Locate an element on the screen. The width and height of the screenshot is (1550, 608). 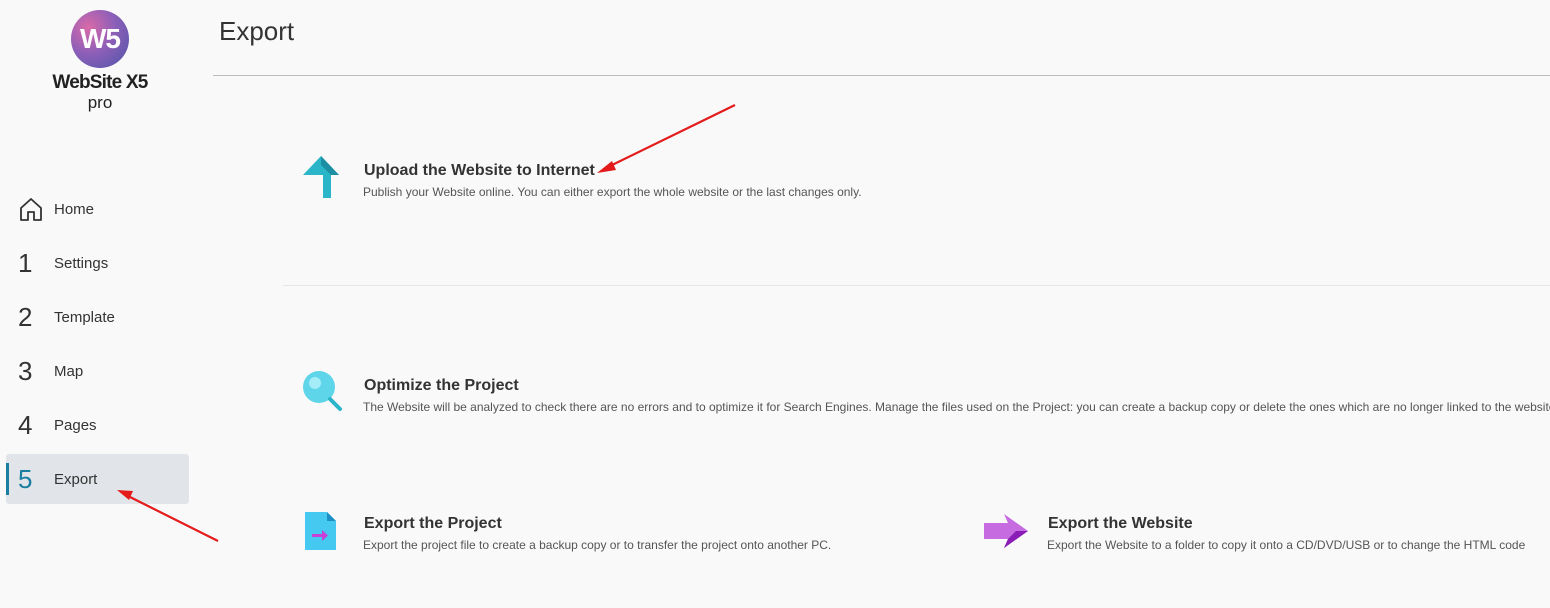
export-project-title: Export the Project is located at coordinates (433, 523).